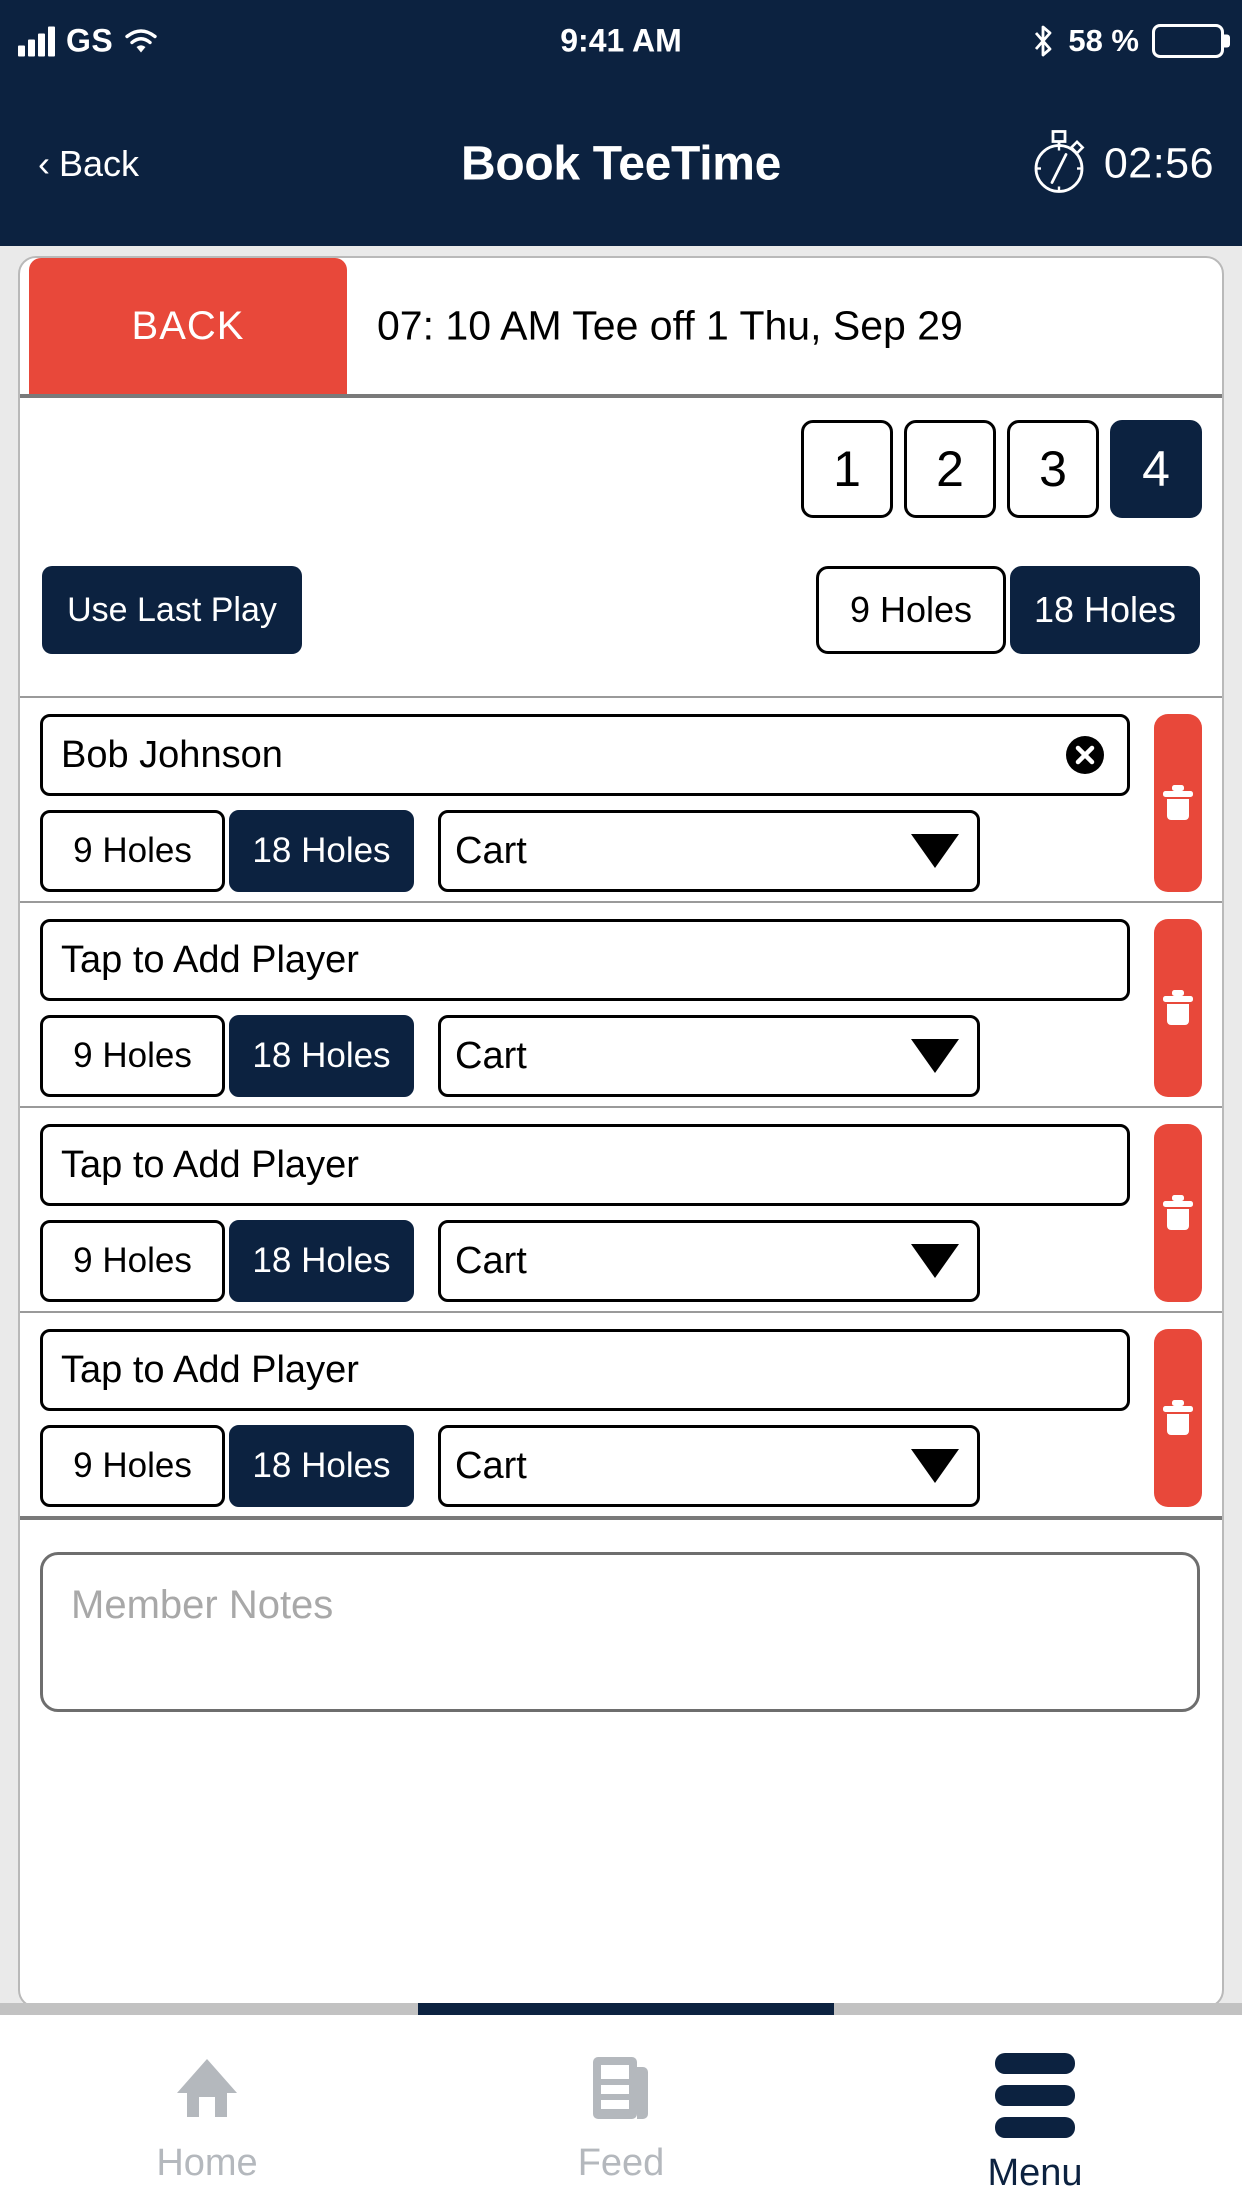 This screenshot has height=2208, width=1242. I want to click on scroll-thumb, so click(626, 2009).